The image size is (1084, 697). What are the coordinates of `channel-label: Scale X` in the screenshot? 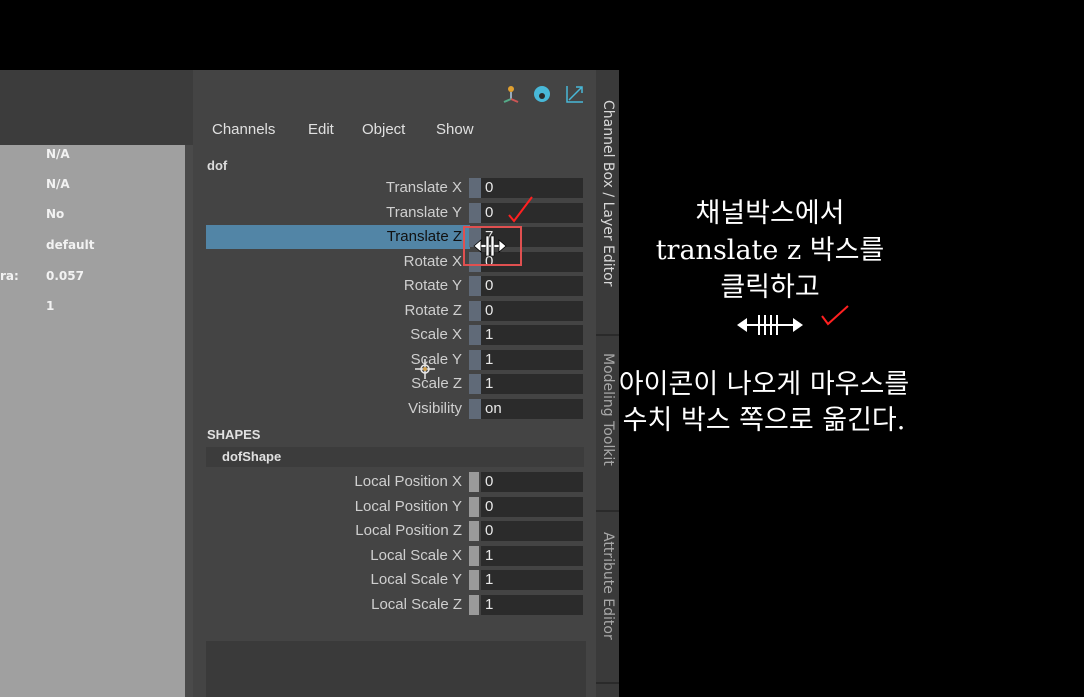 It's located at (436, 334).